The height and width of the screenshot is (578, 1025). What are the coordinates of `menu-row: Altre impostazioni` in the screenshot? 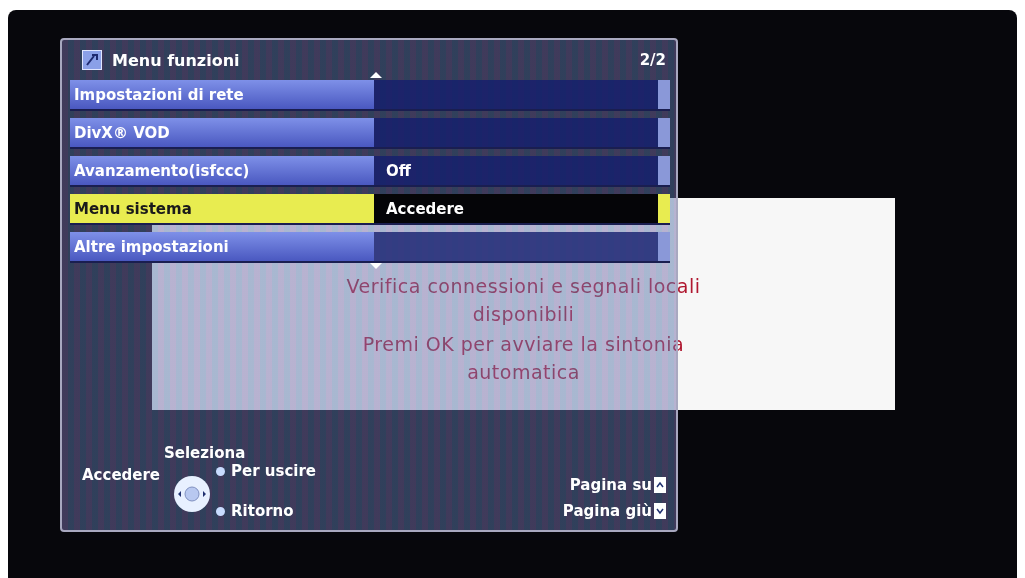 It's located at (370, 247).